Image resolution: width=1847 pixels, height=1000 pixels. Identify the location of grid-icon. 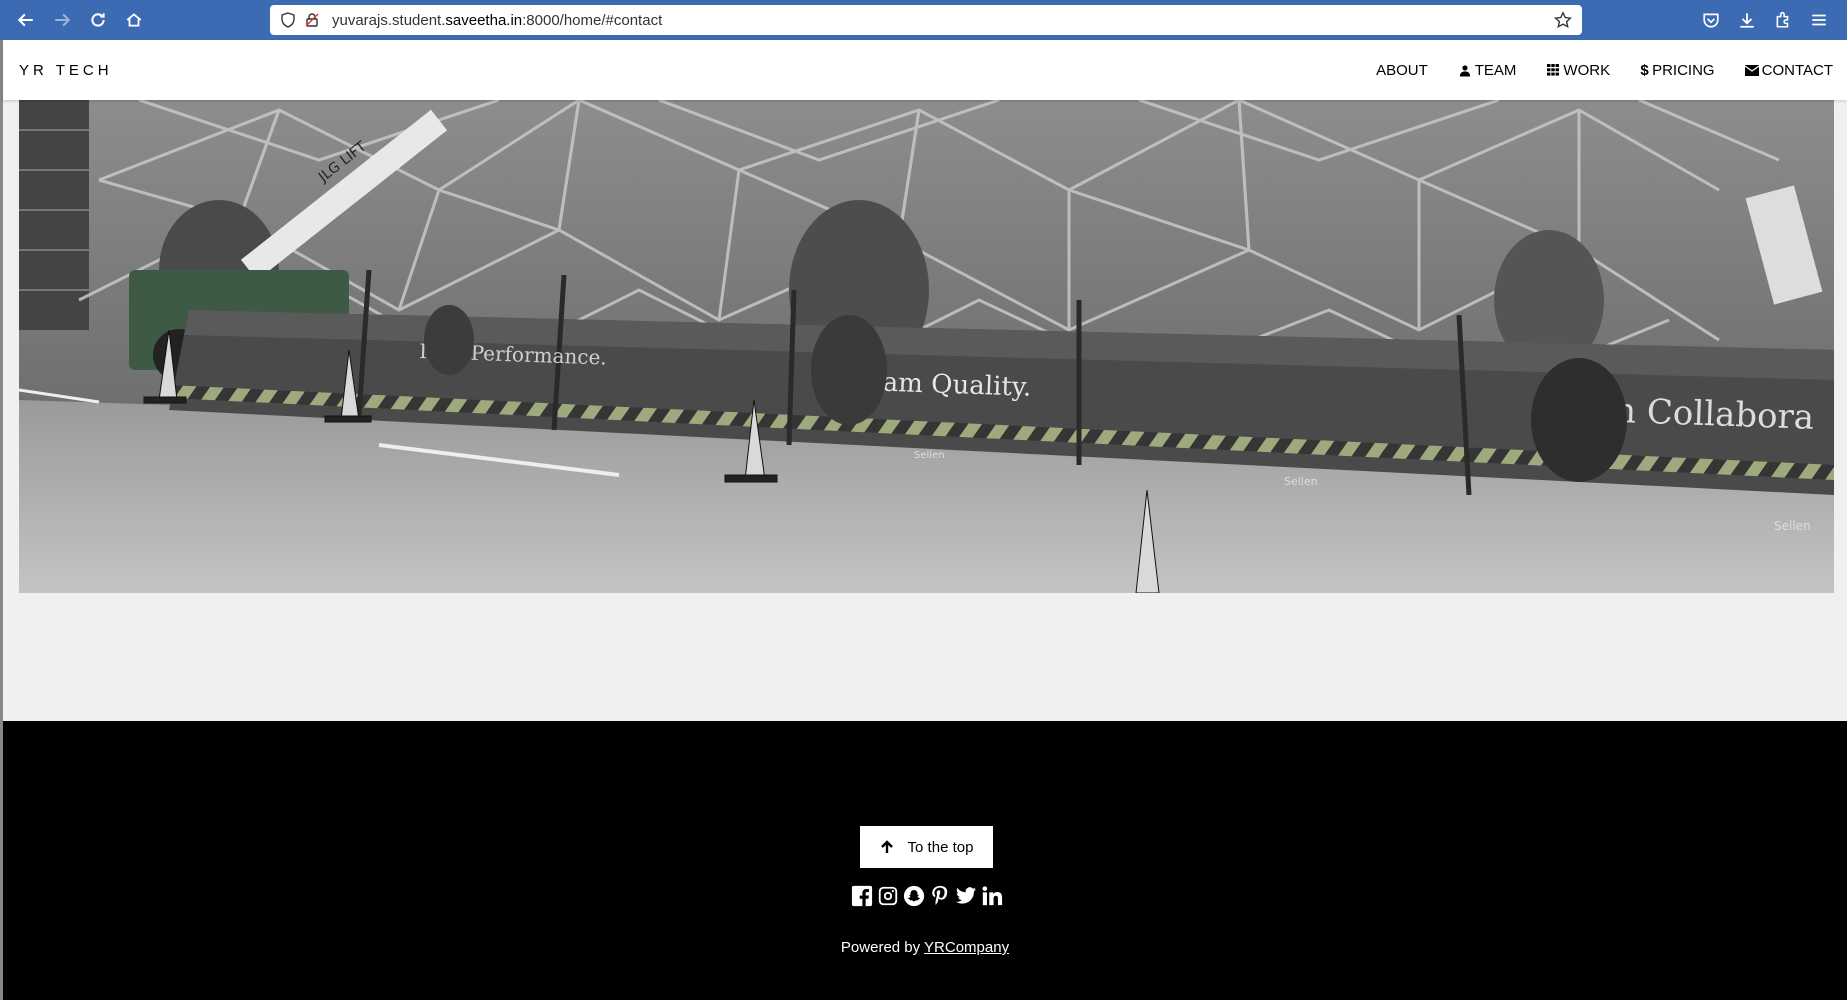
(1553, 70).